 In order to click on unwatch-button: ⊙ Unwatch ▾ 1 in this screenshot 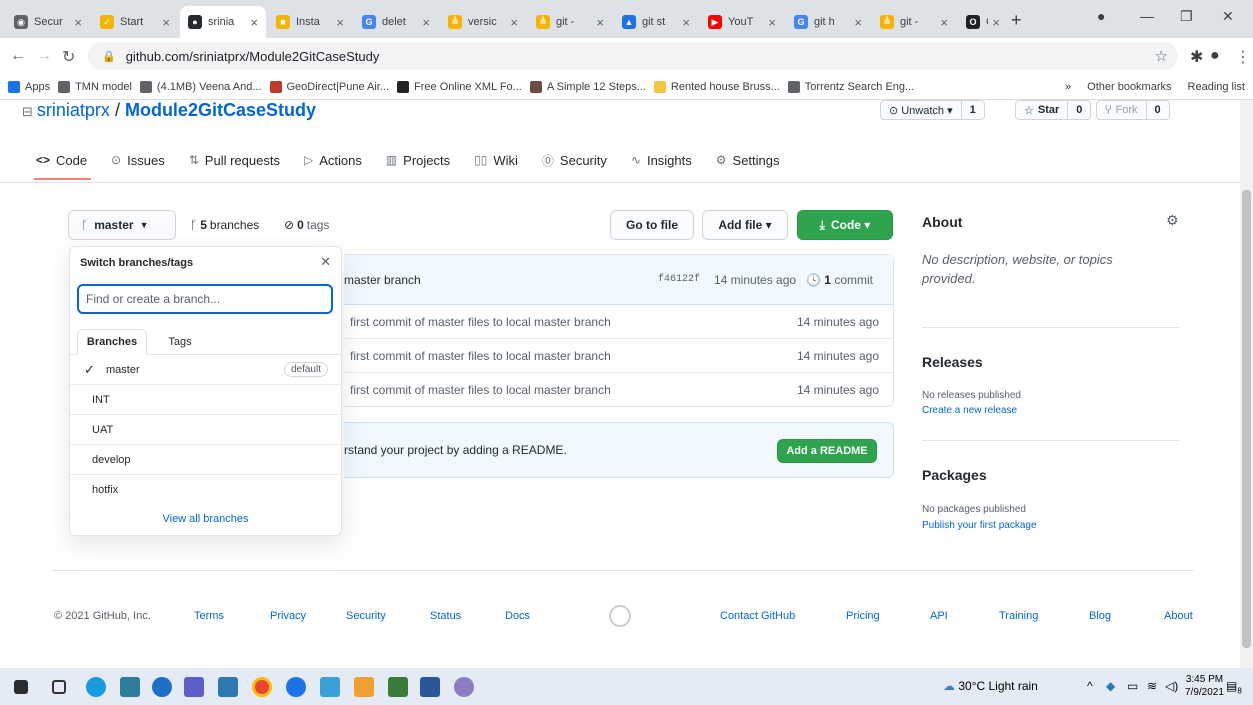, I will do `click(932, 110)`.